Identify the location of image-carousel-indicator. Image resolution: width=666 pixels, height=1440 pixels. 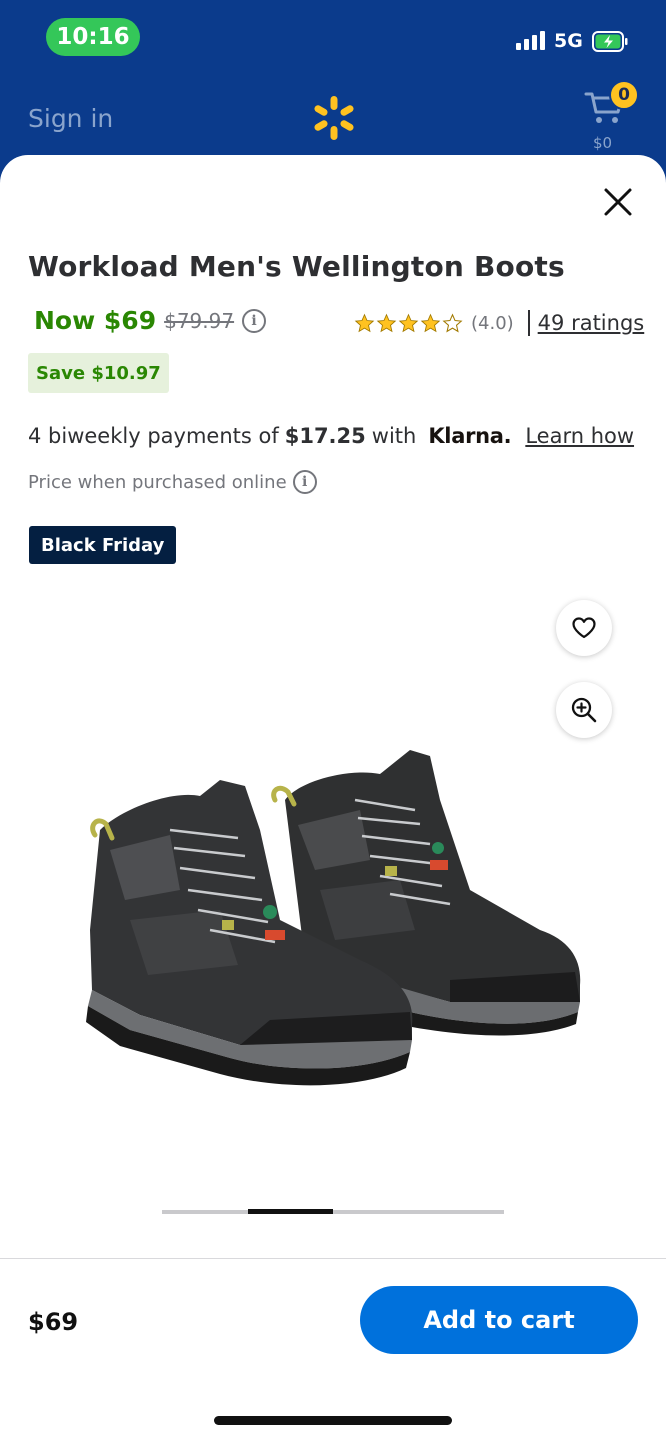
(333, 1211).